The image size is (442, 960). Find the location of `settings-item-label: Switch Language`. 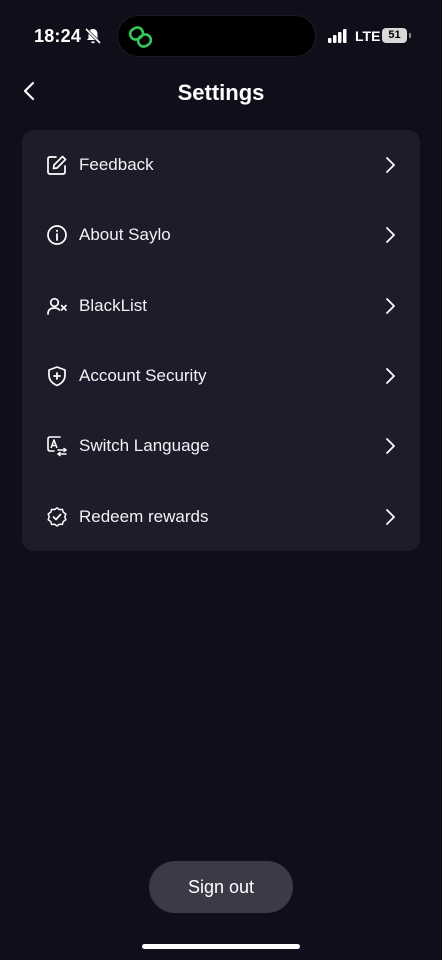

settings-item-label: Switch Language is located at coordinates (144, 446).